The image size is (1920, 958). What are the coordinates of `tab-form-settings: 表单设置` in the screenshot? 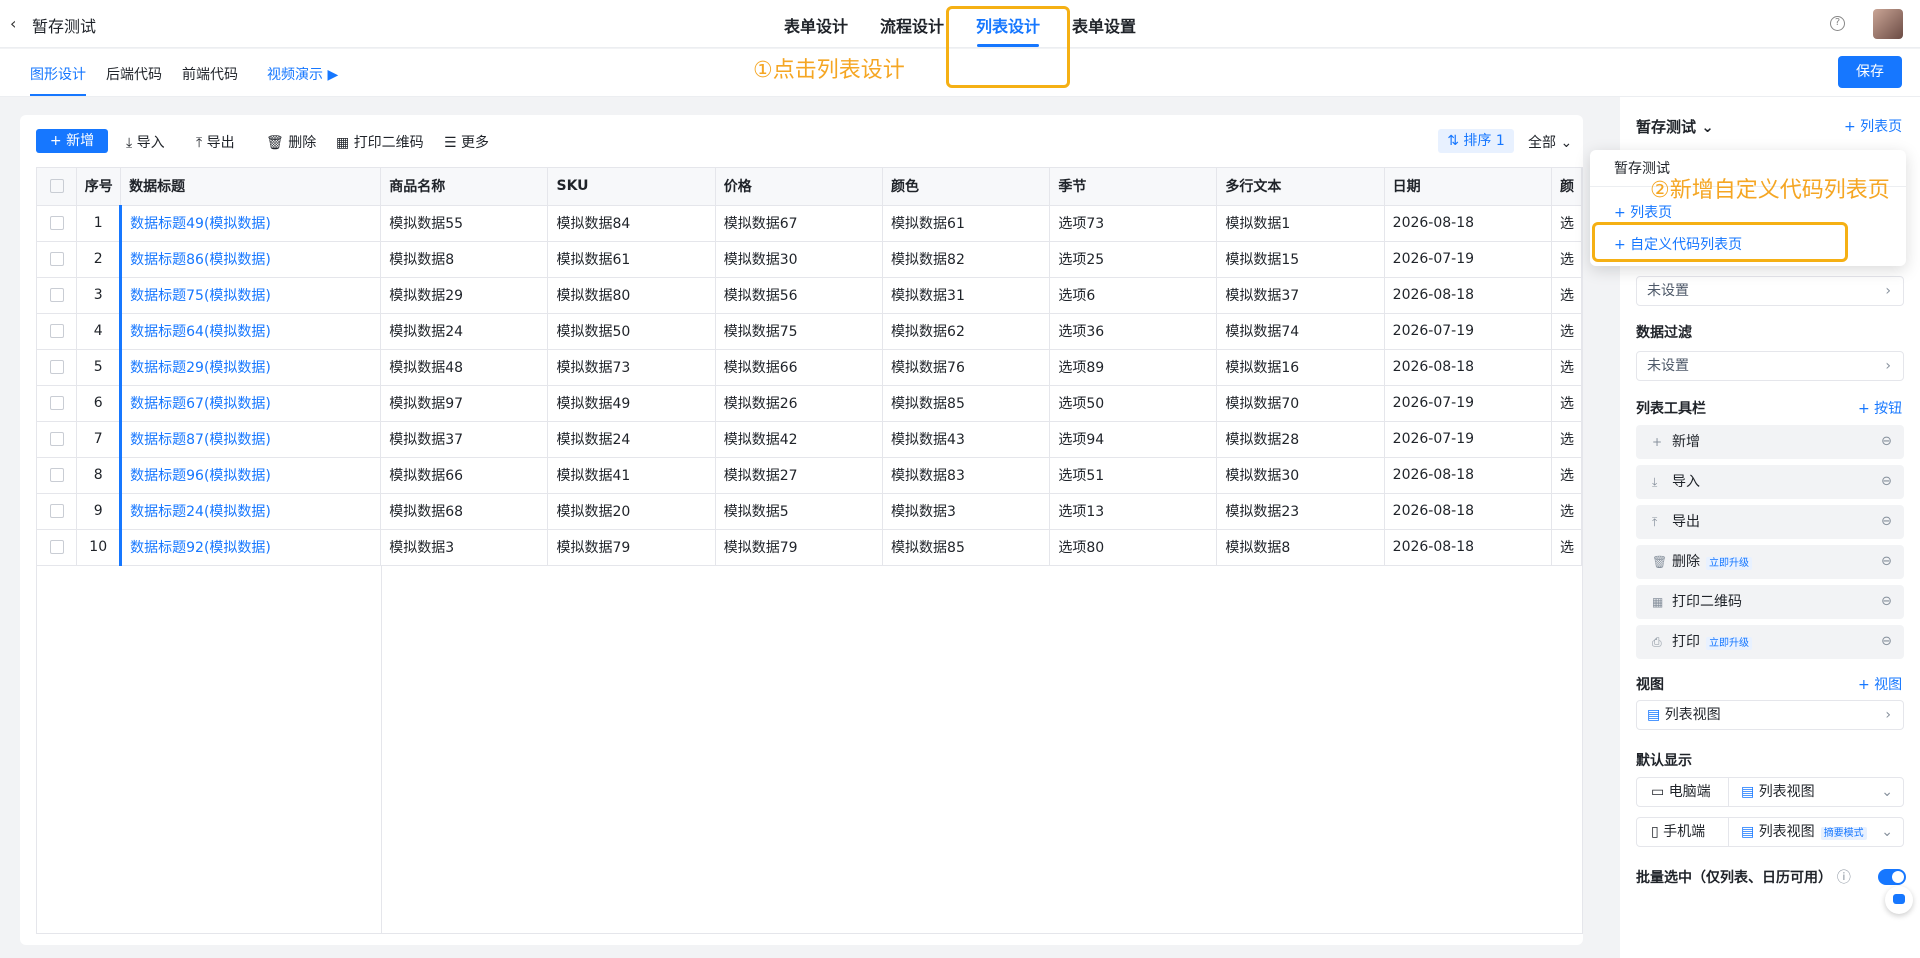 It's located at (1104, 25).